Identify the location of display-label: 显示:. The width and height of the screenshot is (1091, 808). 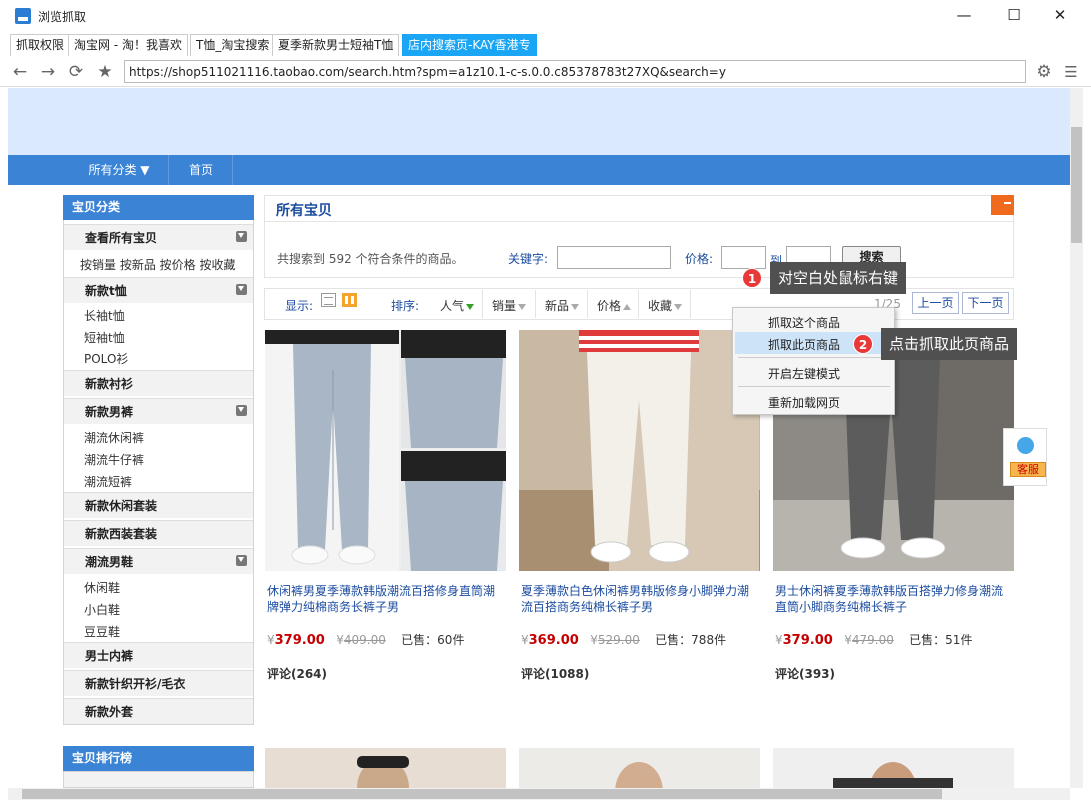
(299, 306).